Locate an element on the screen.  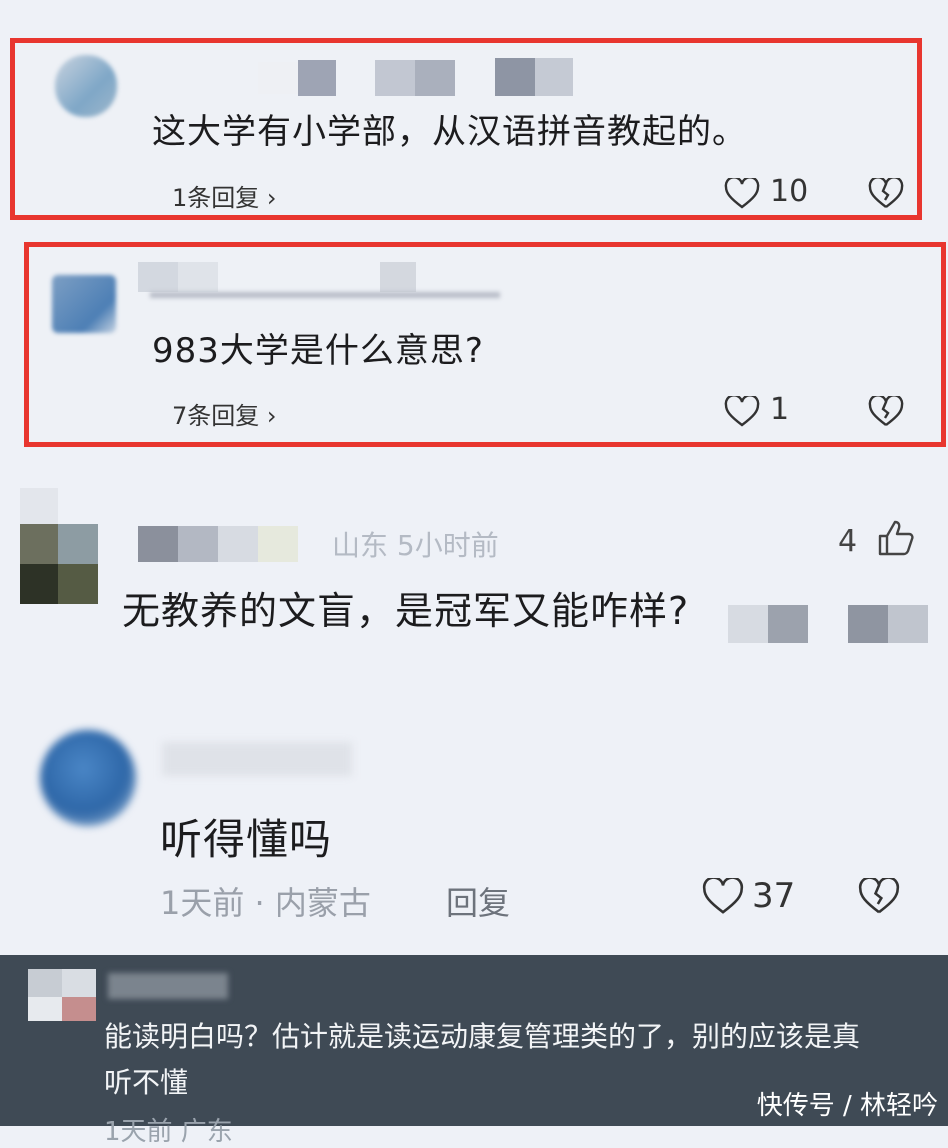
like-count: 37 is located at coordinates (774, 896).